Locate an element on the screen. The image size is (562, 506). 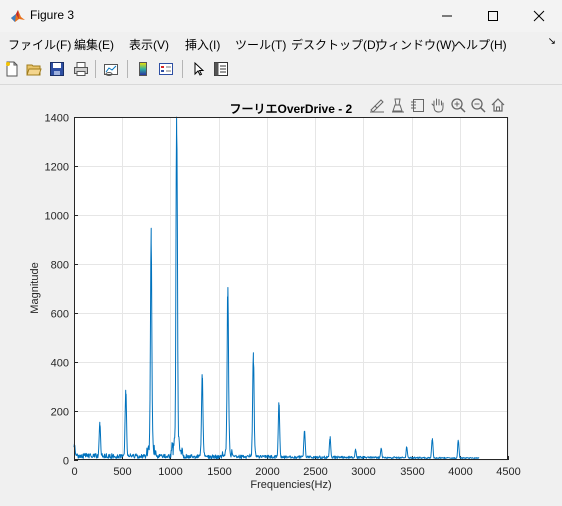
pan-button is located at coordinates (438, 105).